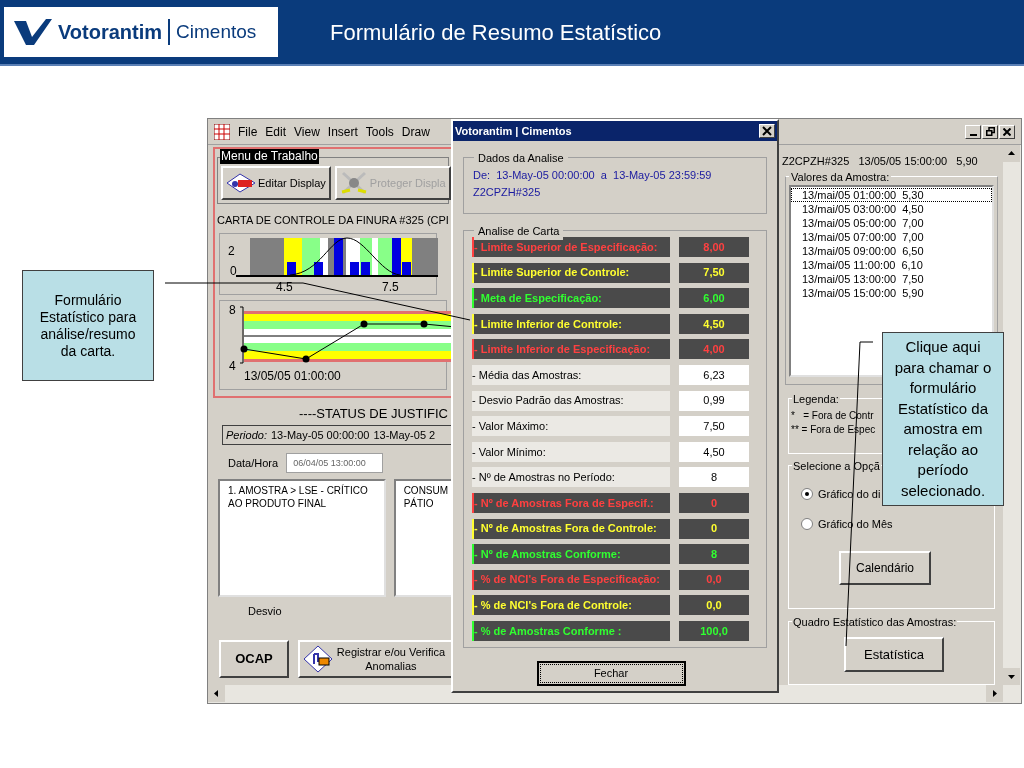 Image resolution: width=1024 pixels, height=768 pixels. I want to click on stat-label: - Nº de Amostras Conforme:, so click(571, 554).